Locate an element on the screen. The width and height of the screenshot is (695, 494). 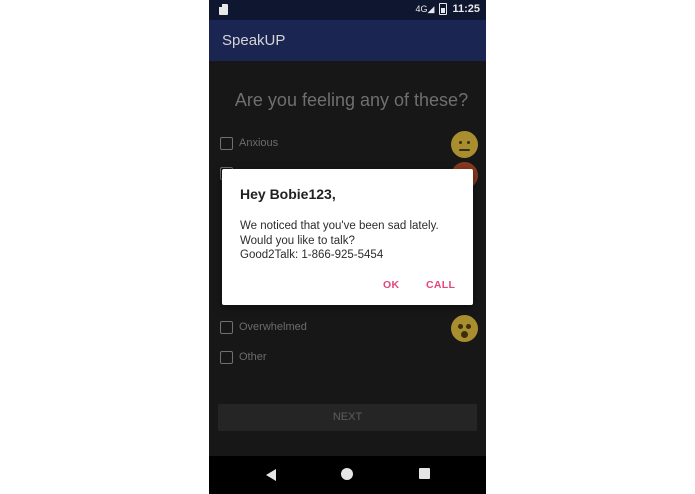
navigation-bar is located at coordinates (347, 475).